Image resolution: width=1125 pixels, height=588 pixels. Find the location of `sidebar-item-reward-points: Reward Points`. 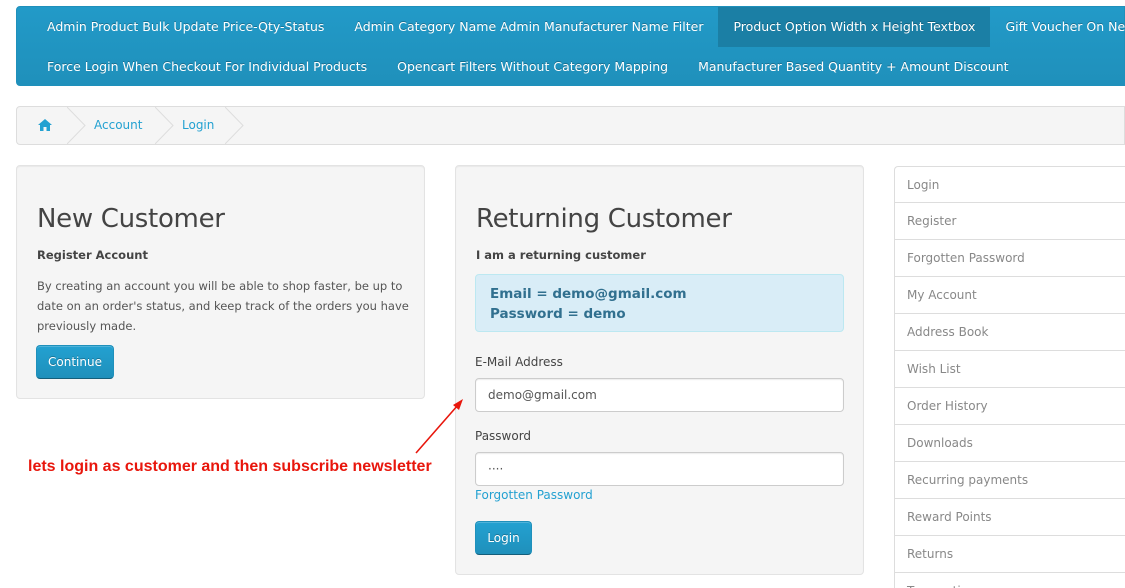

sidebar-item-reward-points: Reward Points is located at coordinates (1009, 517).